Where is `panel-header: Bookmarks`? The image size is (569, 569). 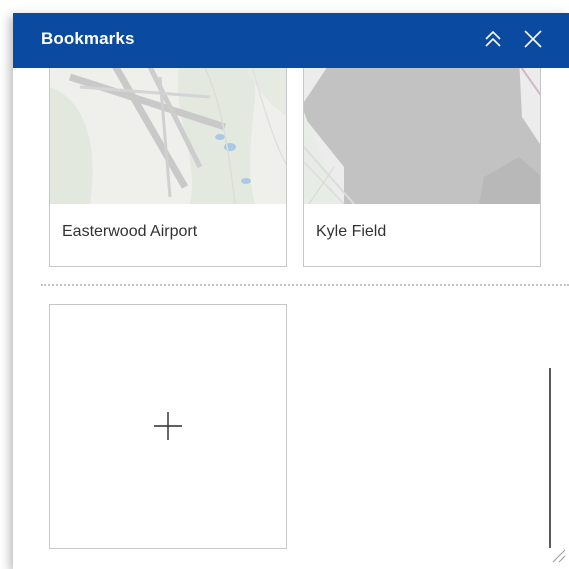
panel-header: Bookmarks is located at coordinates (291, 40).